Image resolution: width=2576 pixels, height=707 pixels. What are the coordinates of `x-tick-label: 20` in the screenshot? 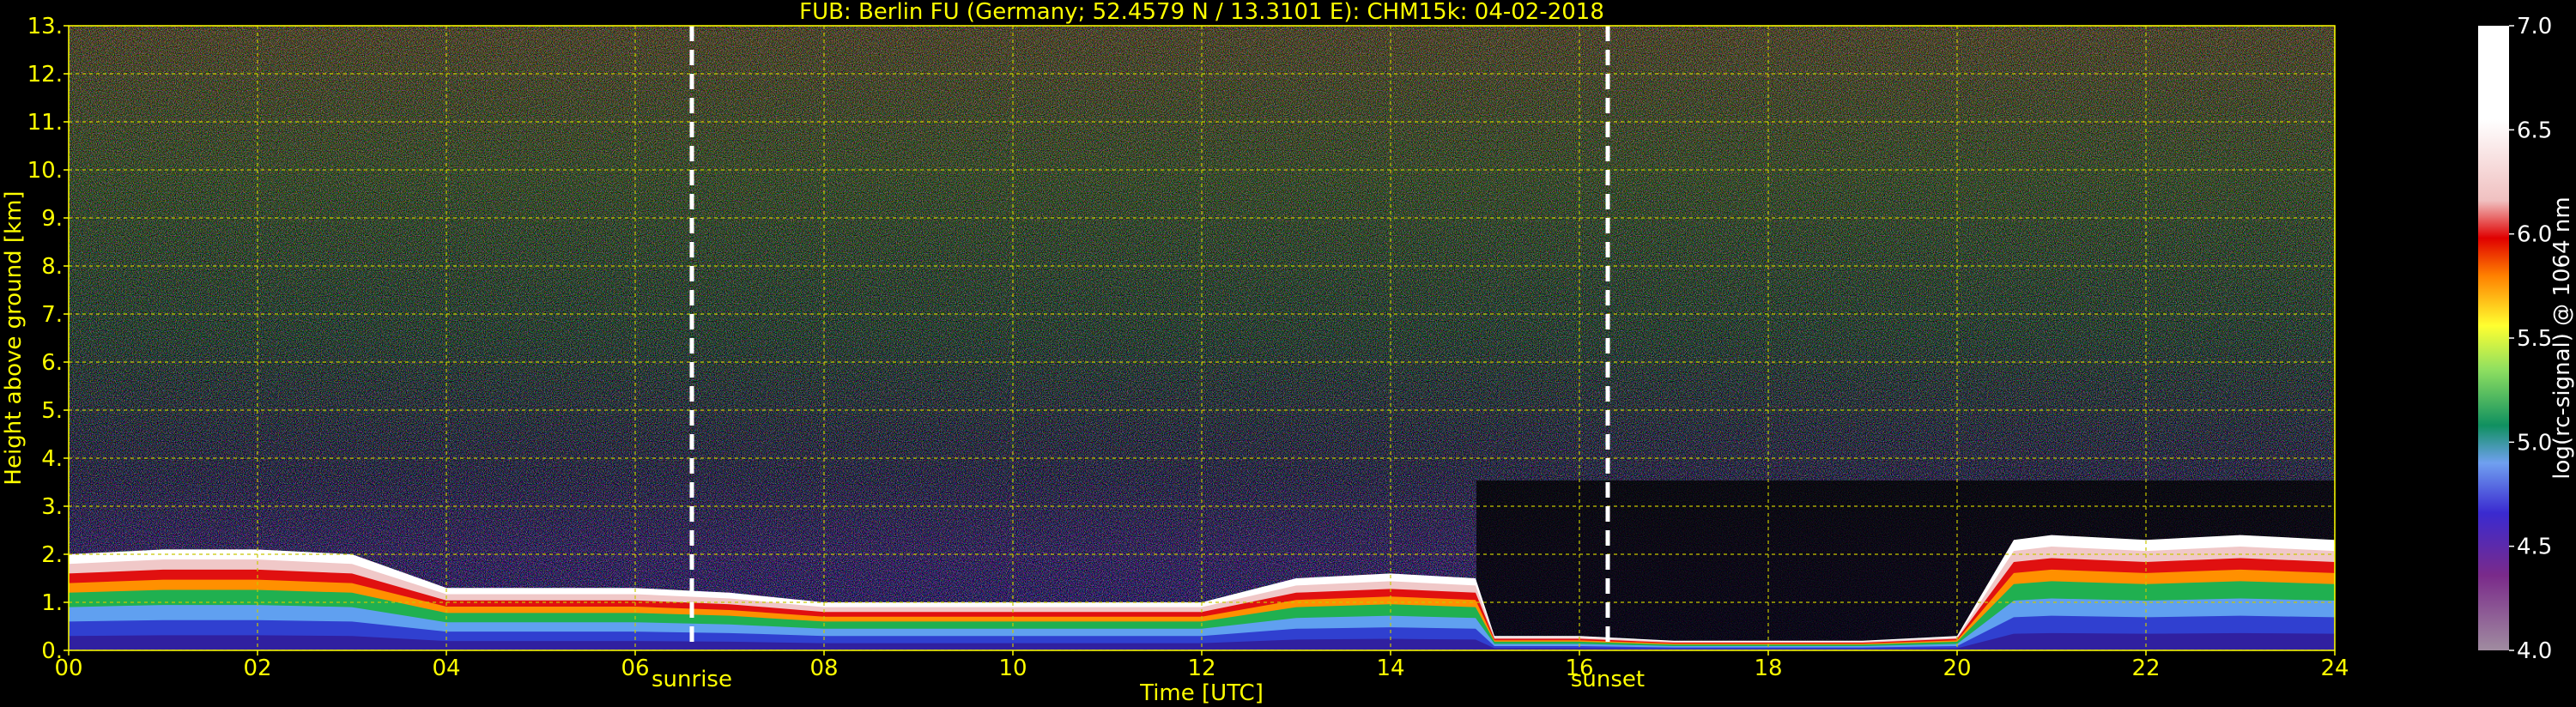 It's located at (1957, 668).